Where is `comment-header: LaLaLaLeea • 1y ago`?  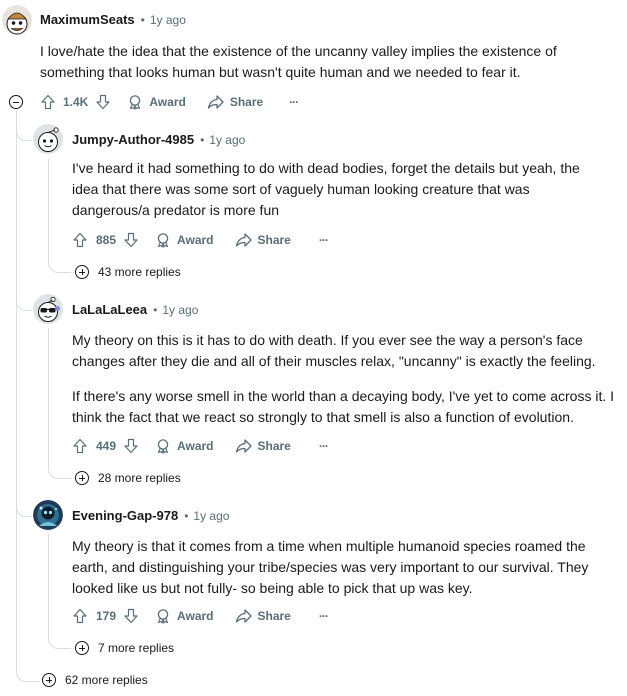
comment-header: LaLaLaLeea • 1y ago is located at coordinates (135, 309).